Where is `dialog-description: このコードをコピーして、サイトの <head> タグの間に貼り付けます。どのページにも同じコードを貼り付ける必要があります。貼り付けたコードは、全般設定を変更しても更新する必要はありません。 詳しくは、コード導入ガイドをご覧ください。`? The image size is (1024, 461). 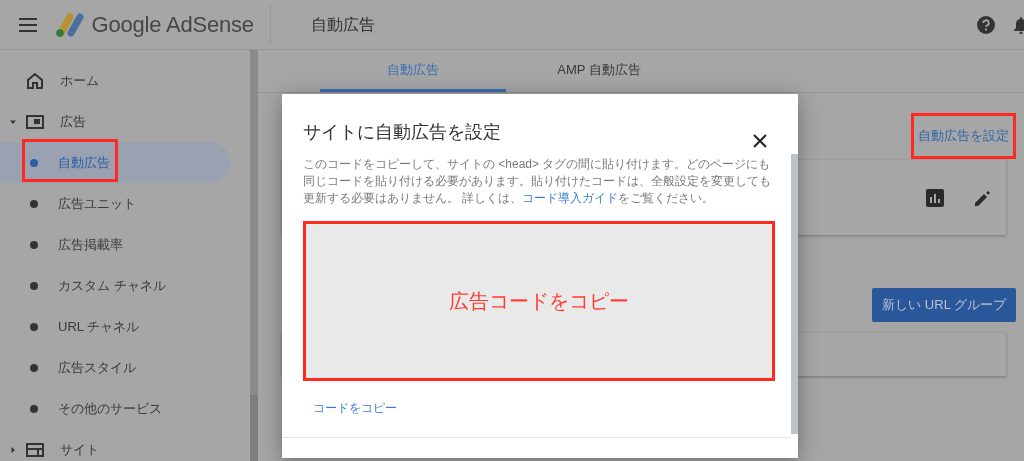 dialog-description: このコードをコピーして、サイトの <head> タグの間に貼り付けます。どのページにも同じコードを貼り付ける必要があります。貼り付けたコードは、全般設定を変更しても更新する必要はありません。 詳しくは、コード導入ガイドをご覧ください。 is located at coordinates (537, 181).